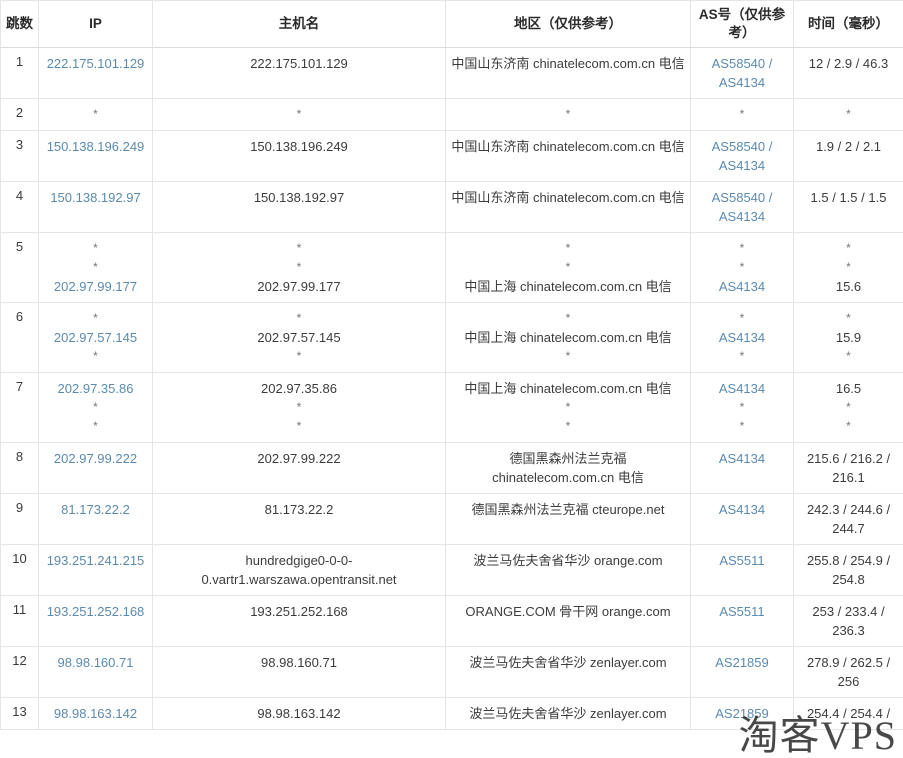 The width and height of the screenshot is (903, 758). Describe the element at coordinates (848, 337) in the screenshot. I see `cell-time: * 15.9 *` at that location.